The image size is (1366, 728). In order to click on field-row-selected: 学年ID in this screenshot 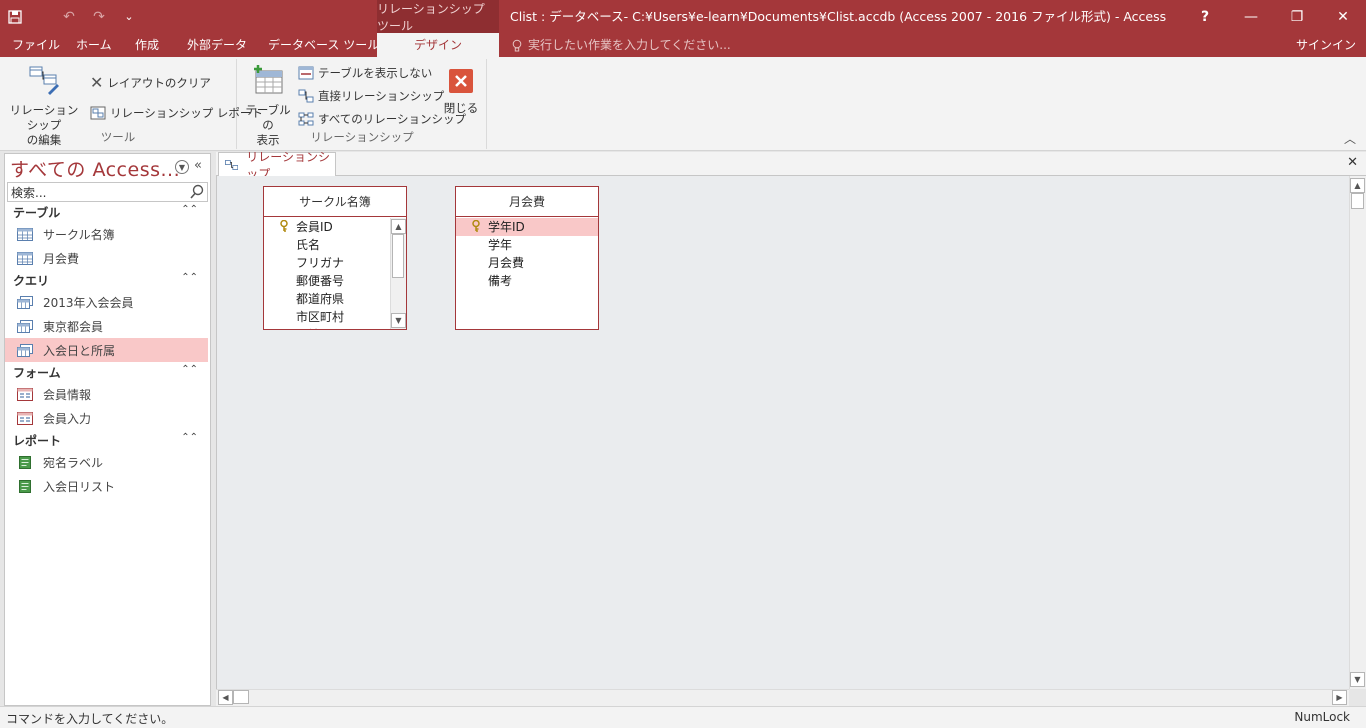, I will do `click(527, 227)`.